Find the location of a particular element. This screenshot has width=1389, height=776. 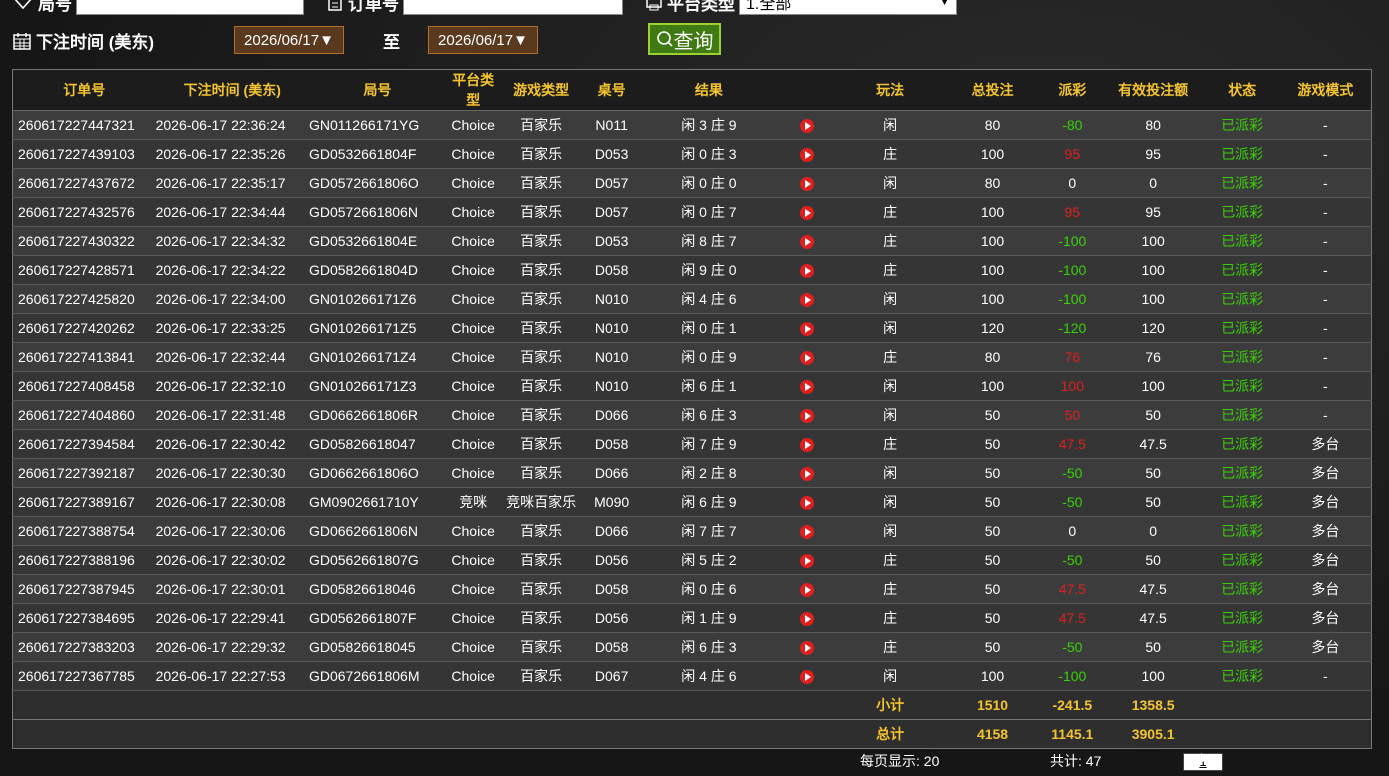

calendar-icon is located at coordinates (22, 41).